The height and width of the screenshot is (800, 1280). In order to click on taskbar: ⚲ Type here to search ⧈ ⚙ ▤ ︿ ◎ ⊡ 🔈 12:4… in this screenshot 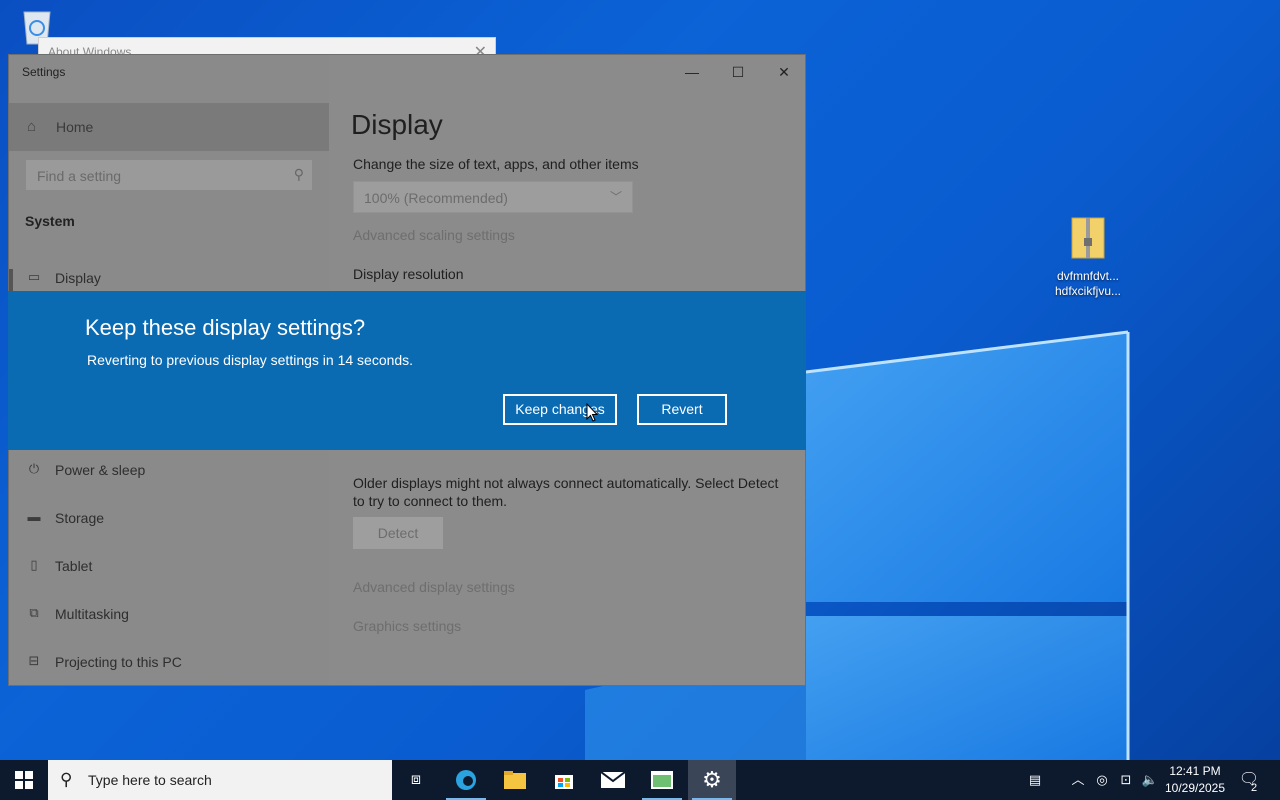, I will do `click(640, 780)`.